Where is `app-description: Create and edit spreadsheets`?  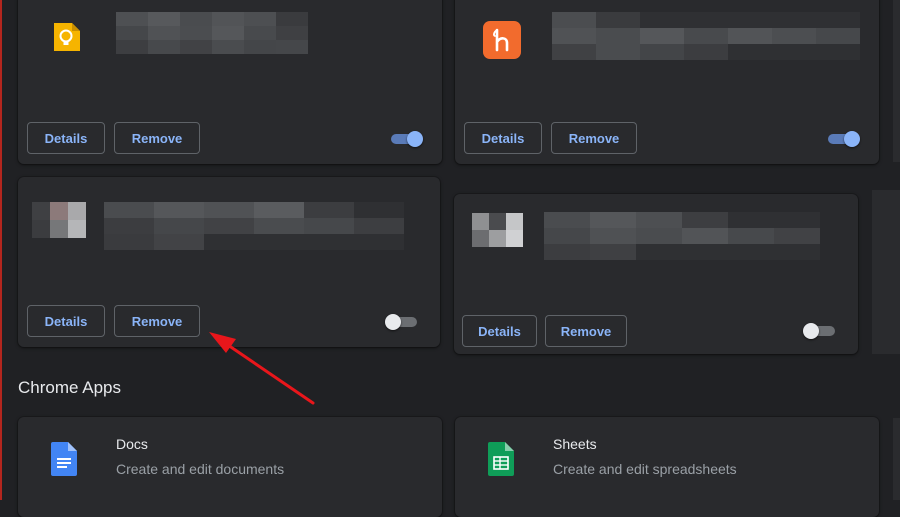
app-description: Create and edit spreadsheets is located at coordinates (645, 469).